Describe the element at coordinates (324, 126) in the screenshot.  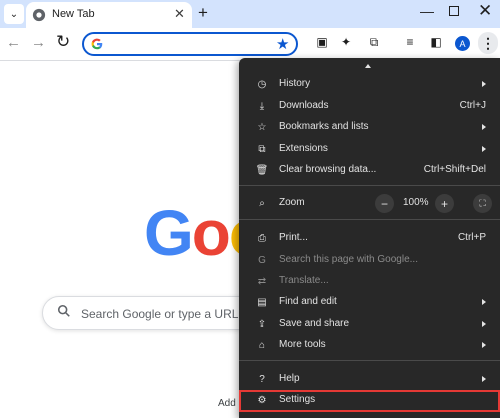
I see `menu-item-label: Bookmarks and lists` at that location.